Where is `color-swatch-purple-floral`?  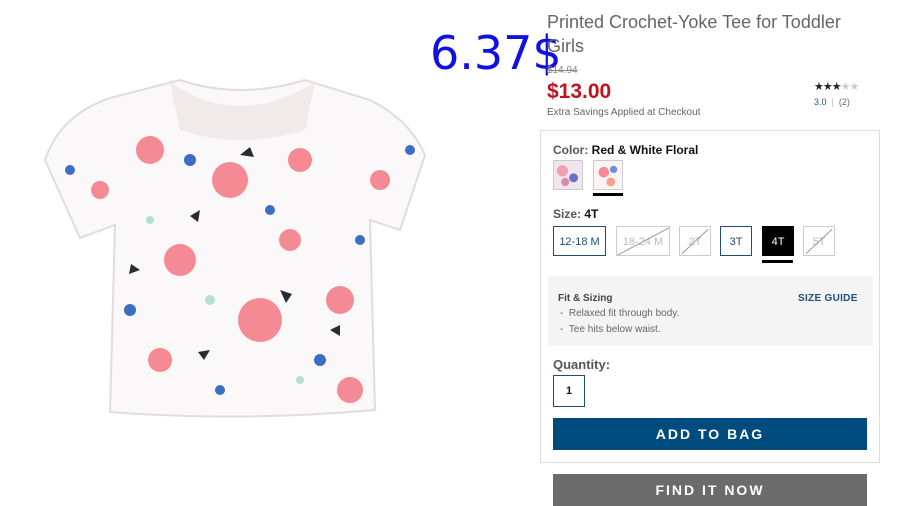 color-swatch-purple-floral is located at coordinates (568, 175).